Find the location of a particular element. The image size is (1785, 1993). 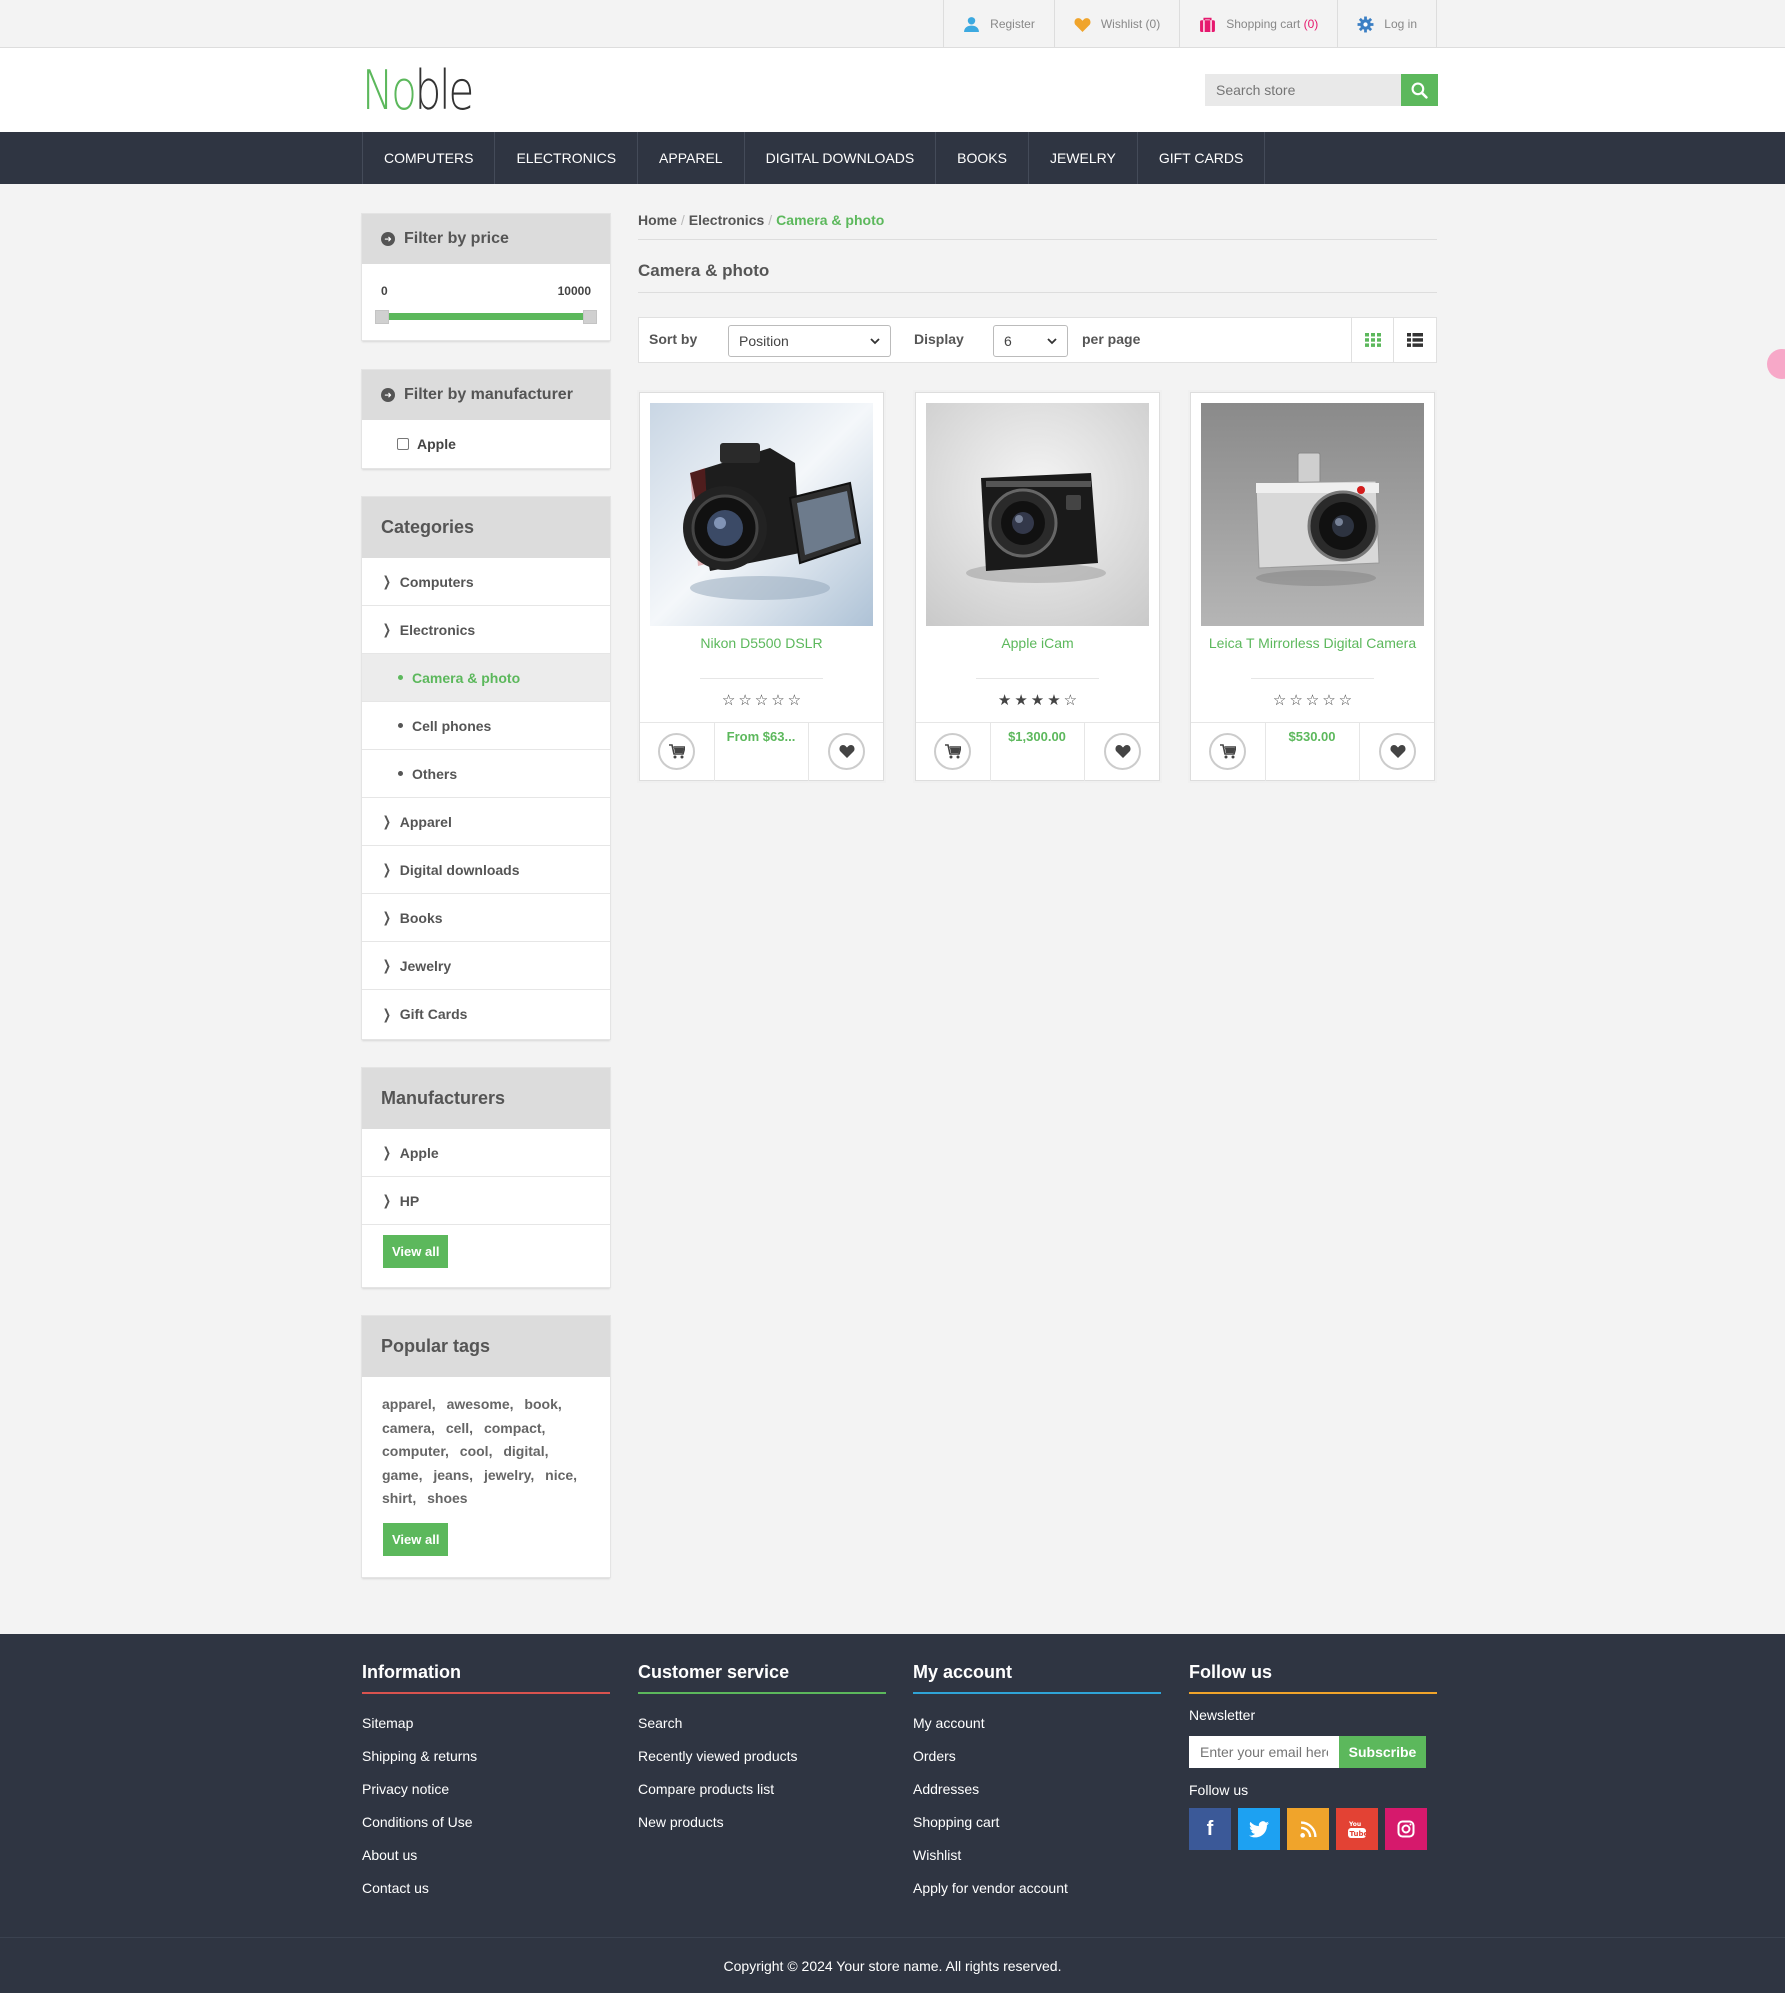

sort-by-select: Position is located at coordinates (809, 341).